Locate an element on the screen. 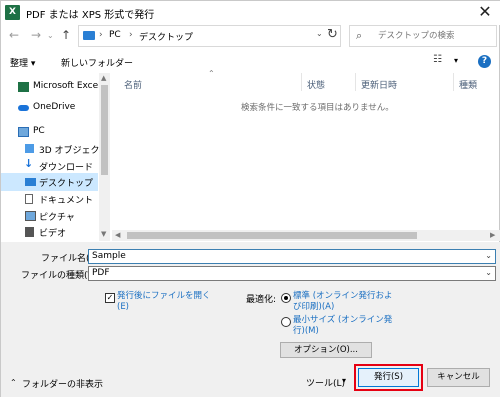 Image resolution: width=500 pixels, height=397 pixels. nav-item-label: ピクチャ is located at coordinates (57, 218).